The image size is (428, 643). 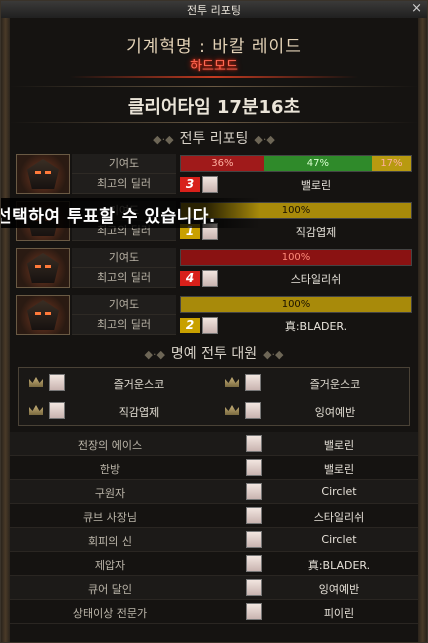 What do you see at coordinates (214, 540) in the screenshot?
I see `award-row: 회피의 신 Circlet` at bounding box center [214, 540].